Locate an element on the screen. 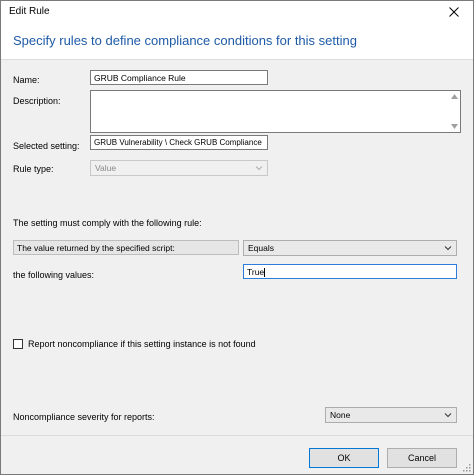 The width and height of the screenshot is (474, 475). operator-select: Equals is located at coordinates (350, 248).